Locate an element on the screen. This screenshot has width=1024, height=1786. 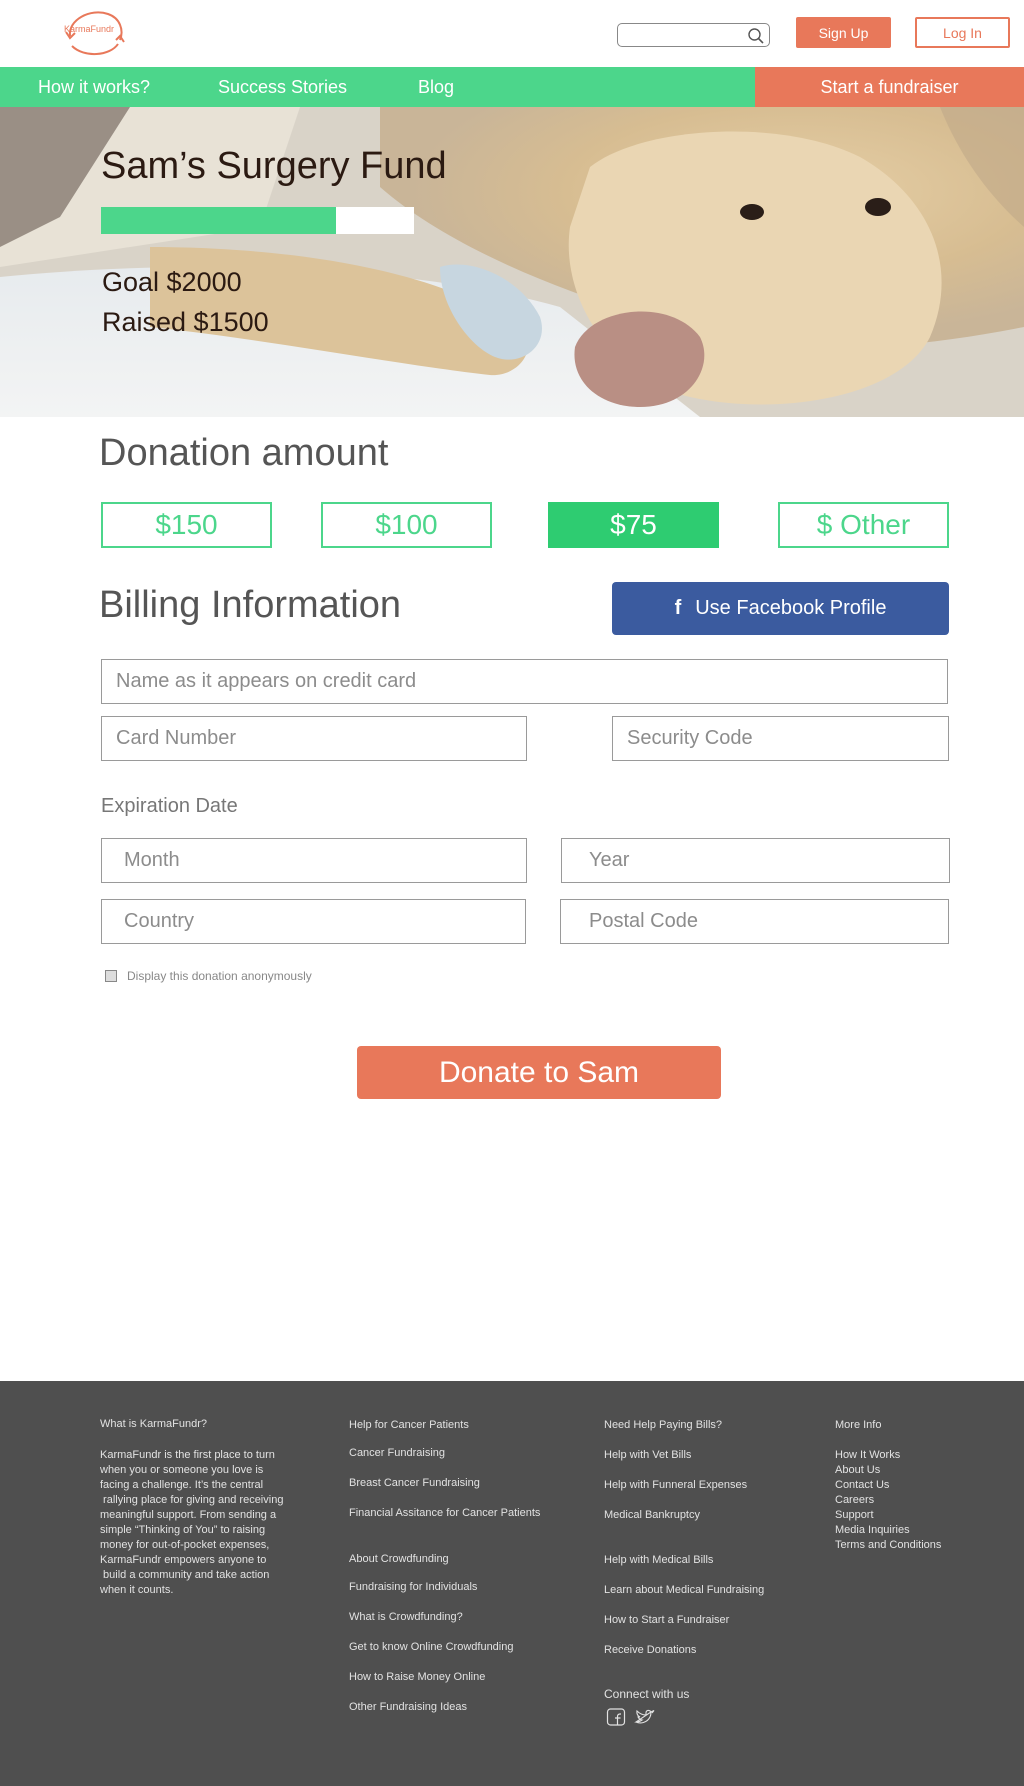
site-header: KarmaFundr Sign Up Log In is located at coordinates (512, 33).